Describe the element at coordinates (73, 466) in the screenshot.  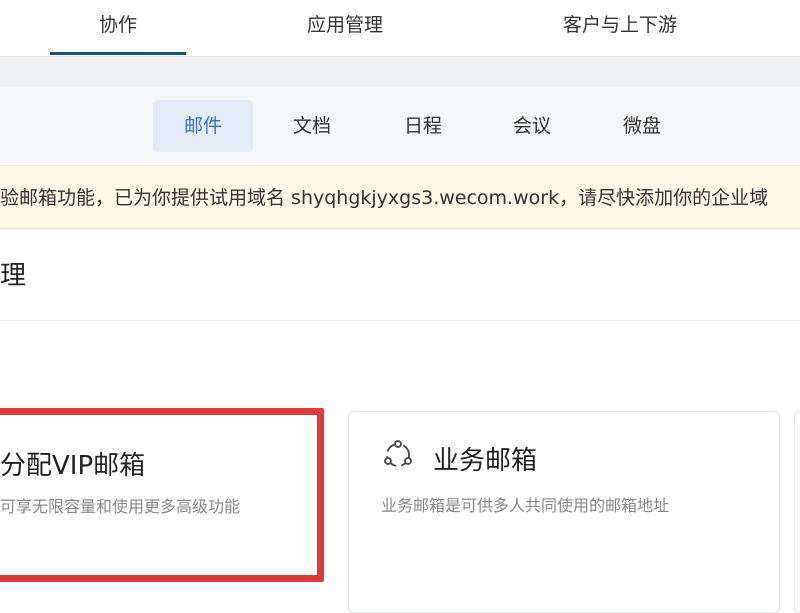
I see `vip-mailbox-title: 分配VIP邮箱` at that location.